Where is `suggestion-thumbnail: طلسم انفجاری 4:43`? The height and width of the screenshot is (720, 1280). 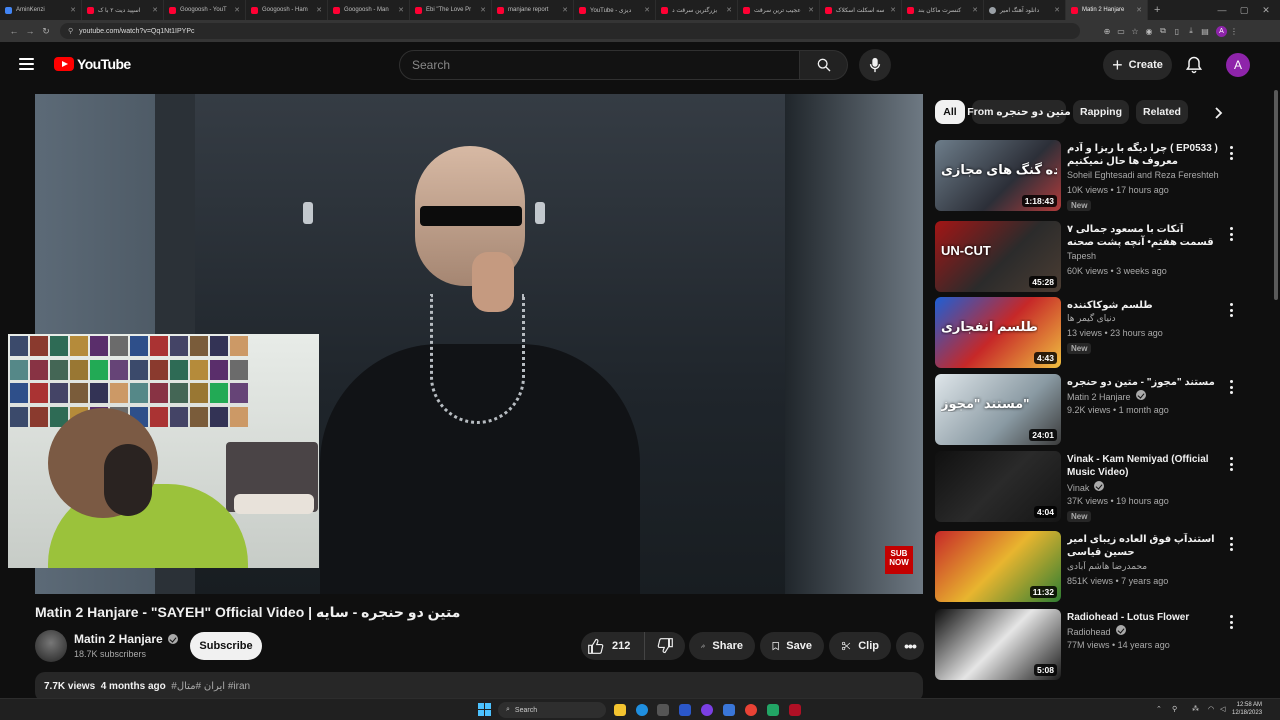 suggestion-thumbnail: طلسم انفجاری 4:43 is located at coordinates (998, 332).